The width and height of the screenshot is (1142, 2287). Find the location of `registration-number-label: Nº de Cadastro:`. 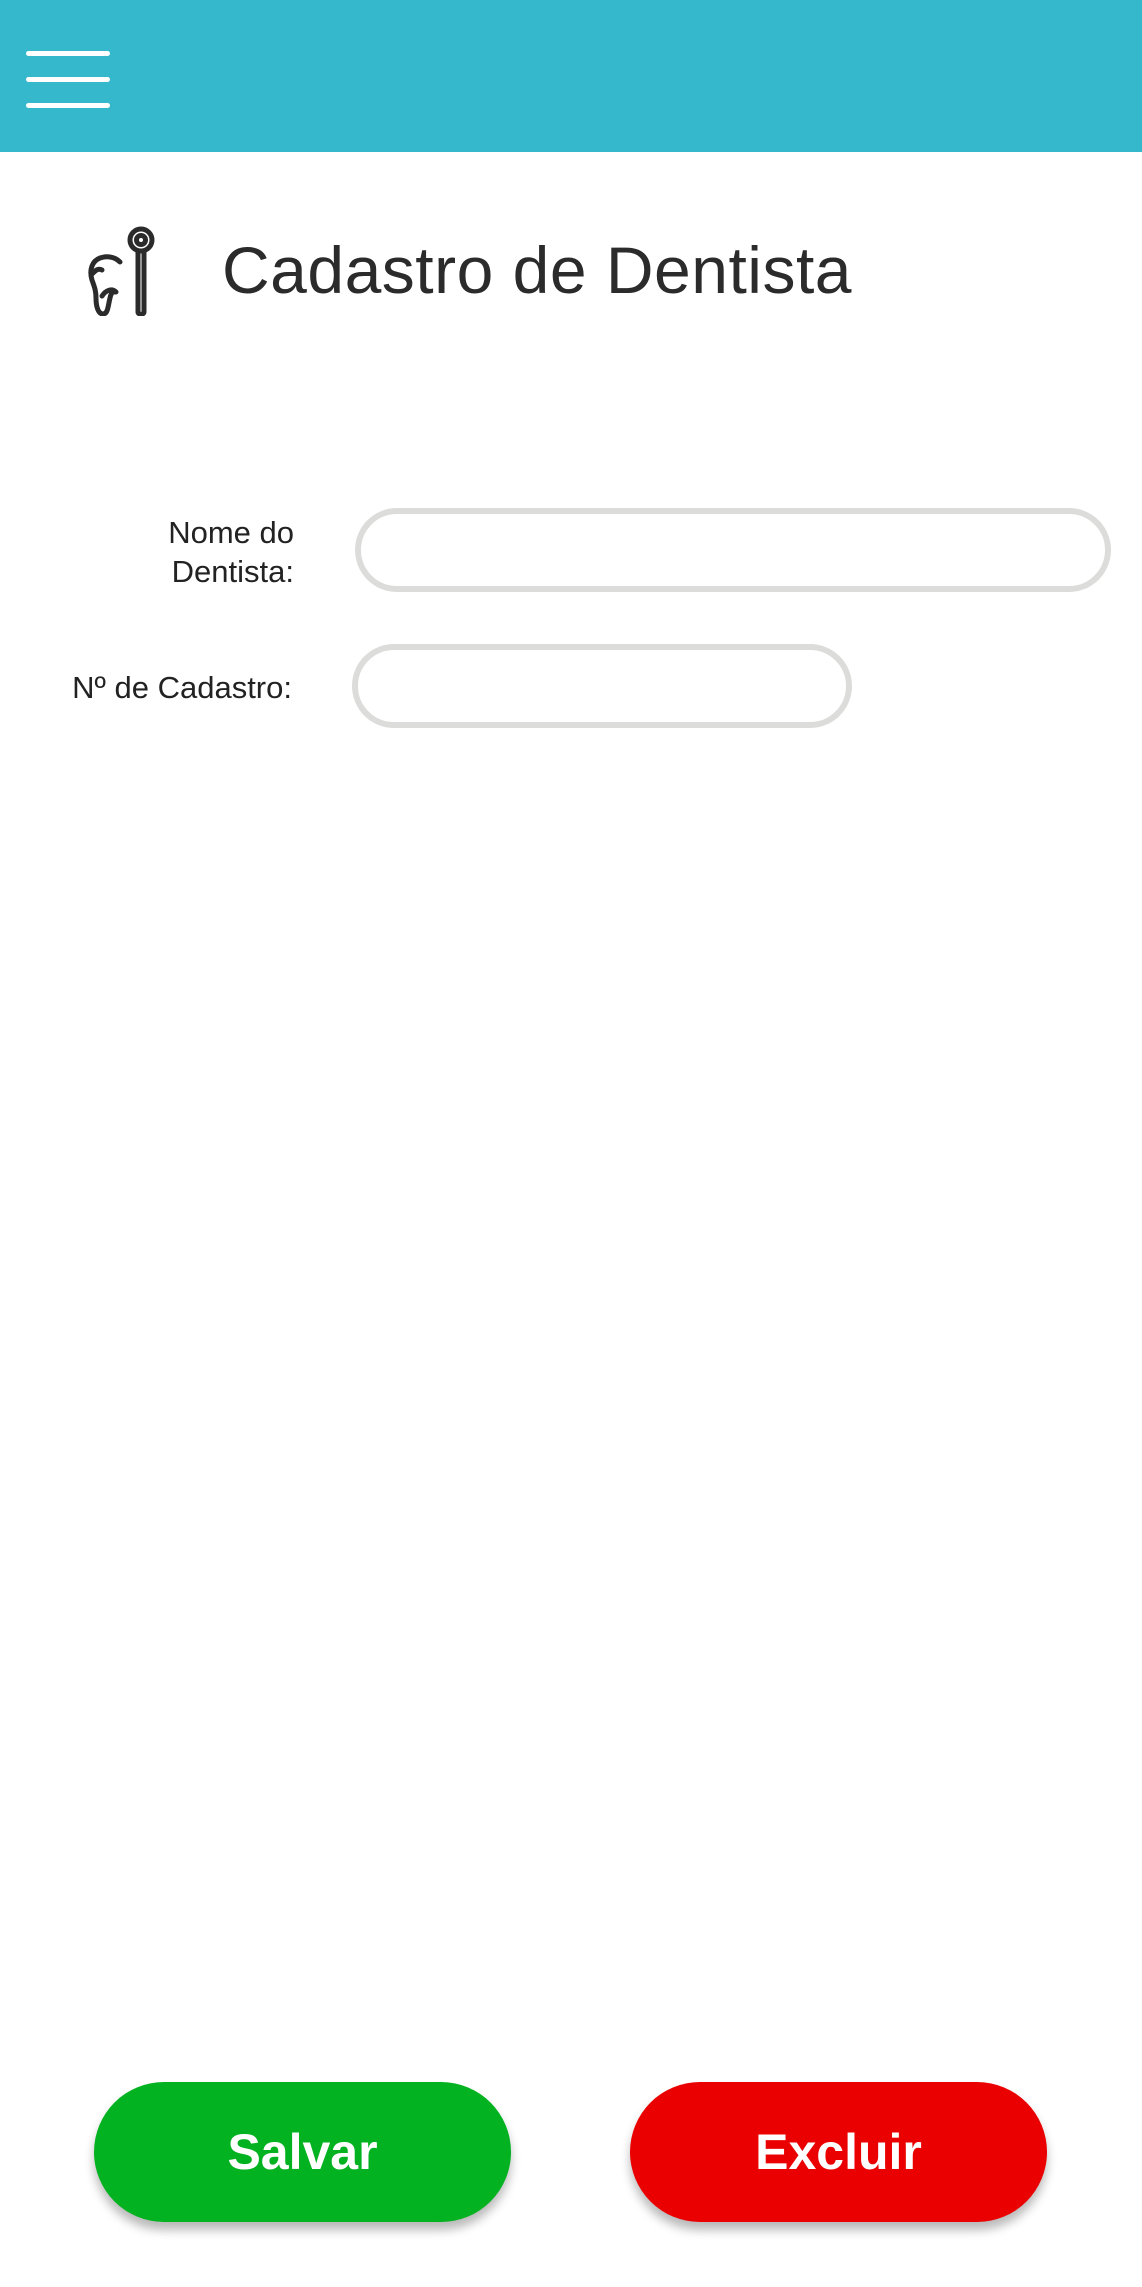

registration-number-label: Nº de Cadastro: is located at coordinates (182, 687).